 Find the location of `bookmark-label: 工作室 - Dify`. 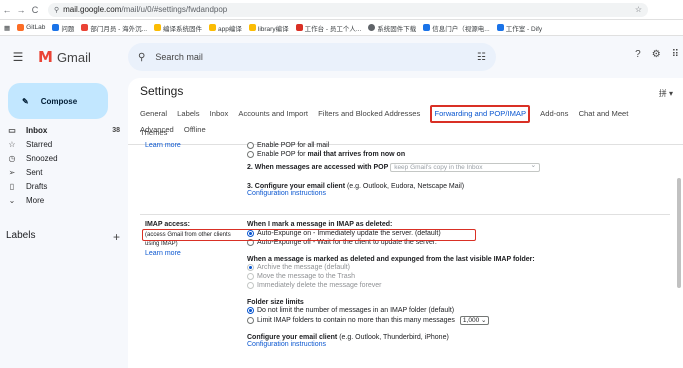

bookmark-label: 工作室 - Dify is located at coordinates (524, 29).